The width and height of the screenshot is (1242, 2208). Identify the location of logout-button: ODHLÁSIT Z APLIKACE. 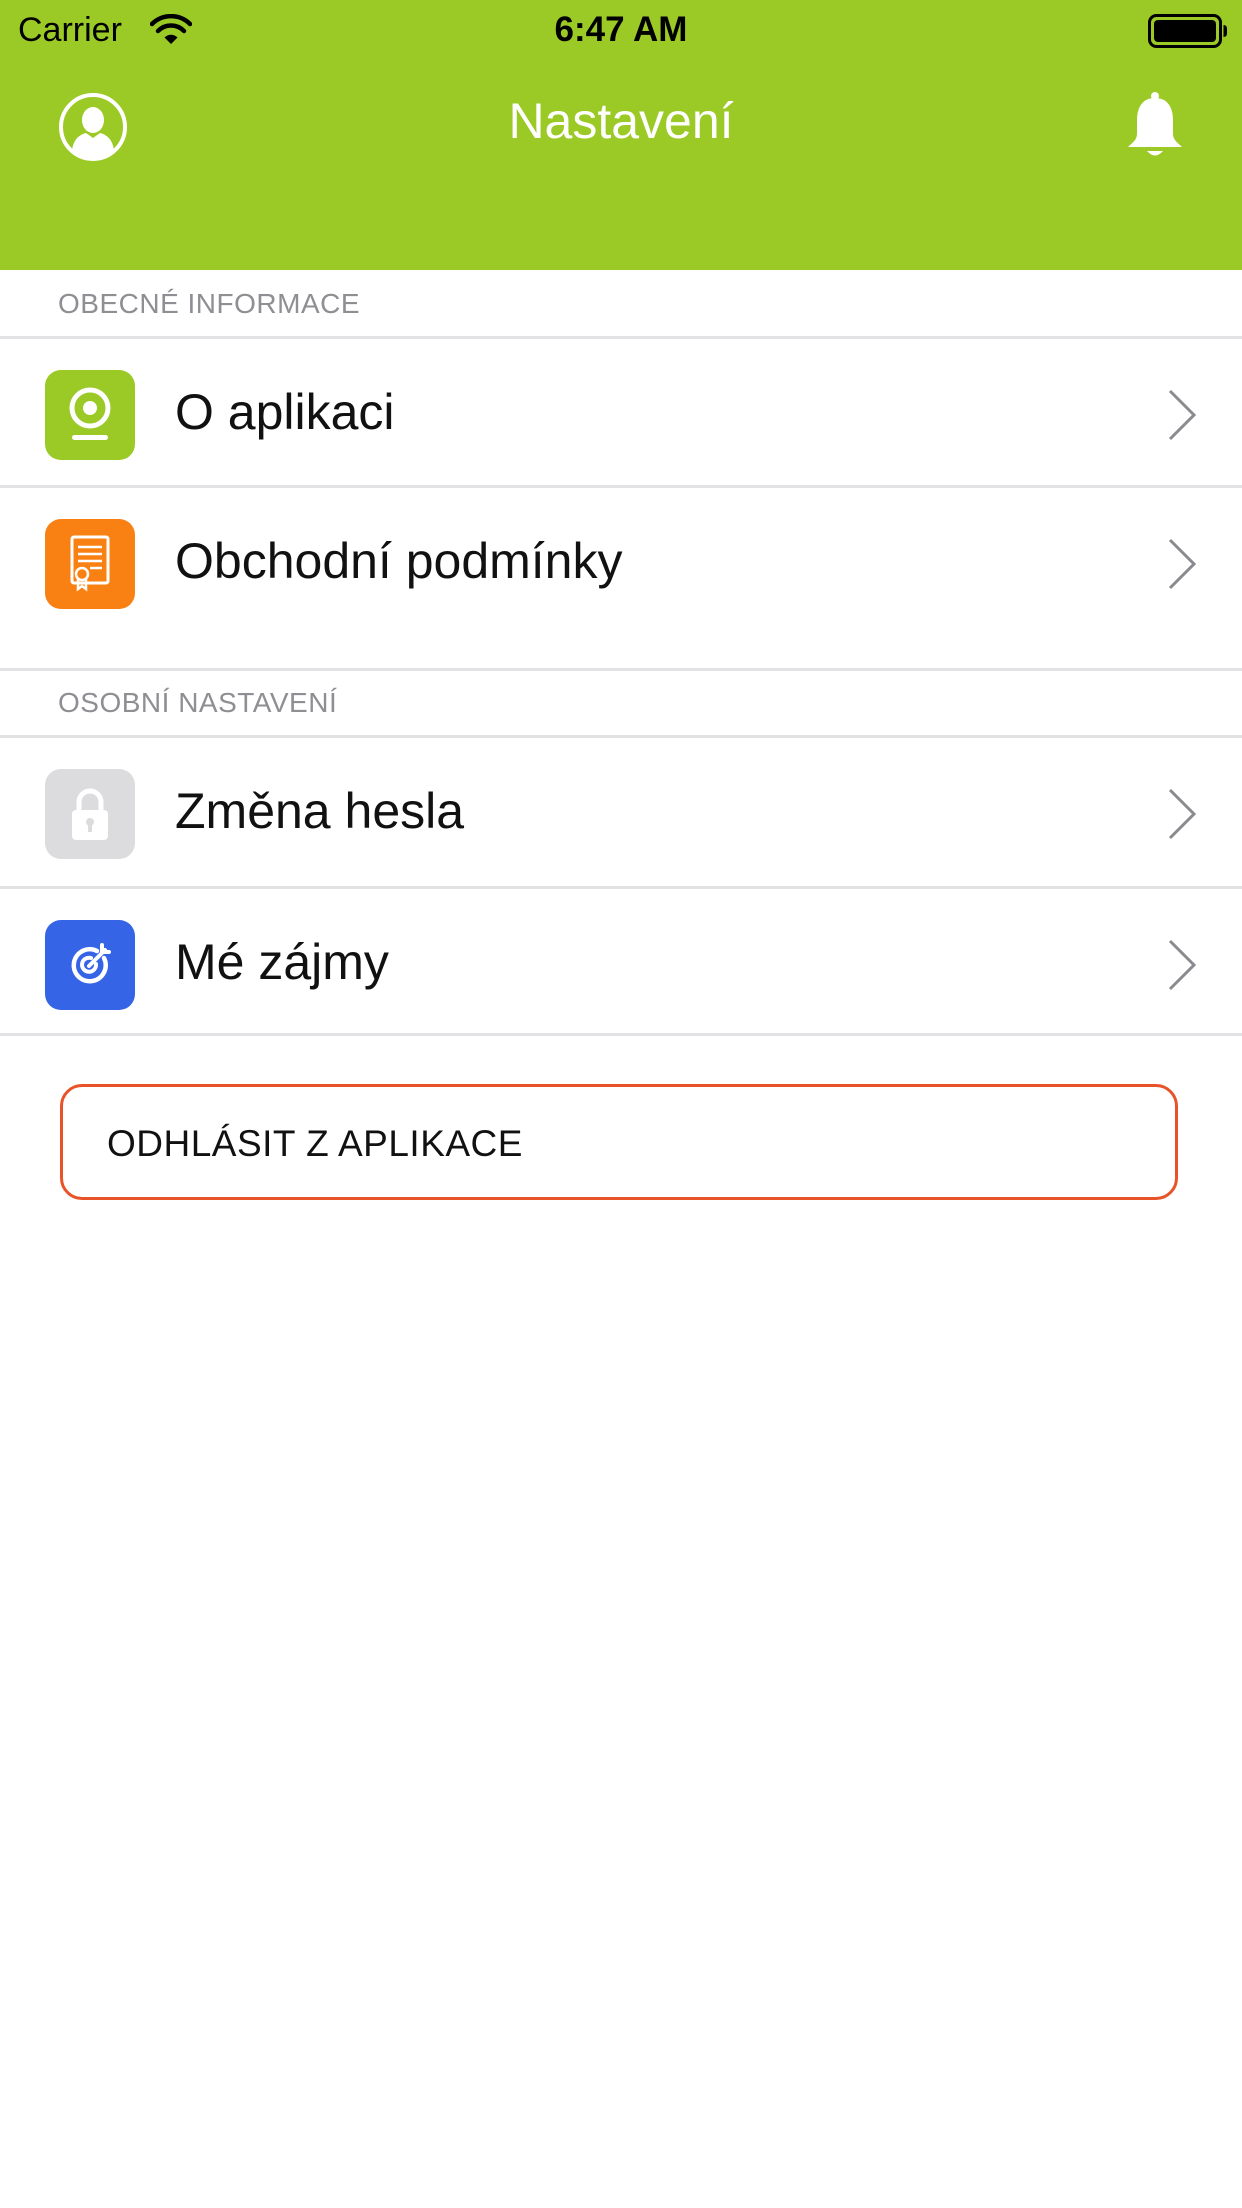
(619, 1142).